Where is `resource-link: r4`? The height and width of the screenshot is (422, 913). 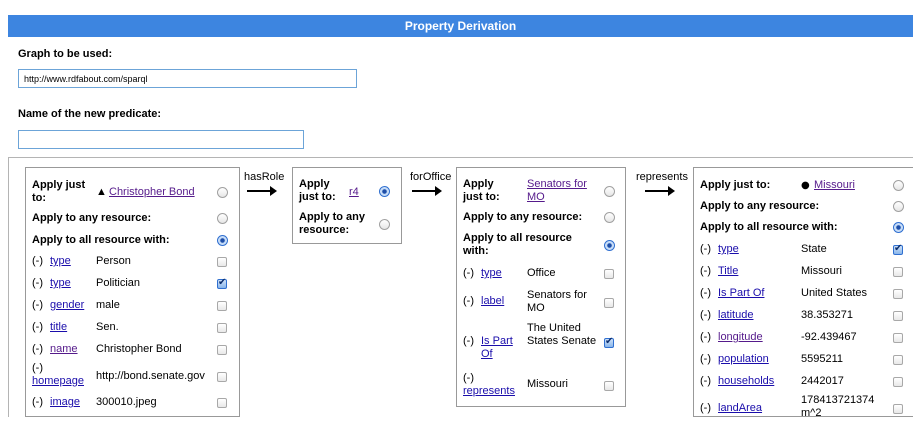
resource-link: r4 is located at coordinates (354, 192).